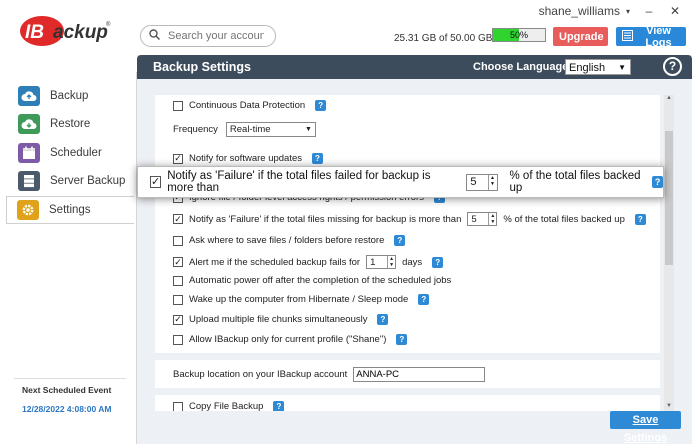  Describe the element at coordinates (178, 158) in the screenshot. I see `notify-updates-checkbox: ✓` at that location.